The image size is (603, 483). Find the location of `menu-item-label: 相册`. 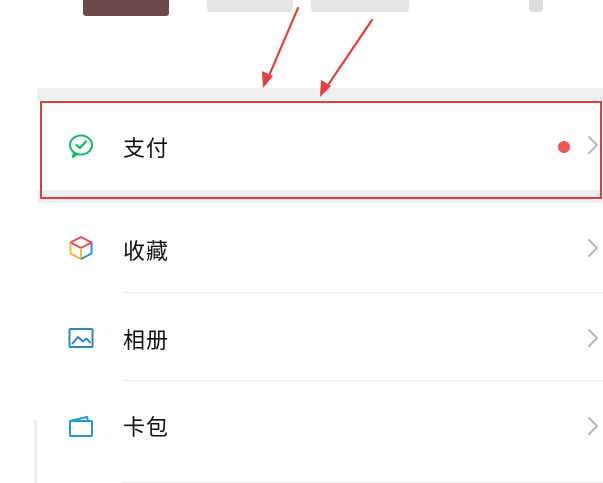

menu-item-label: 相册 is located at coordinates (146, 341).